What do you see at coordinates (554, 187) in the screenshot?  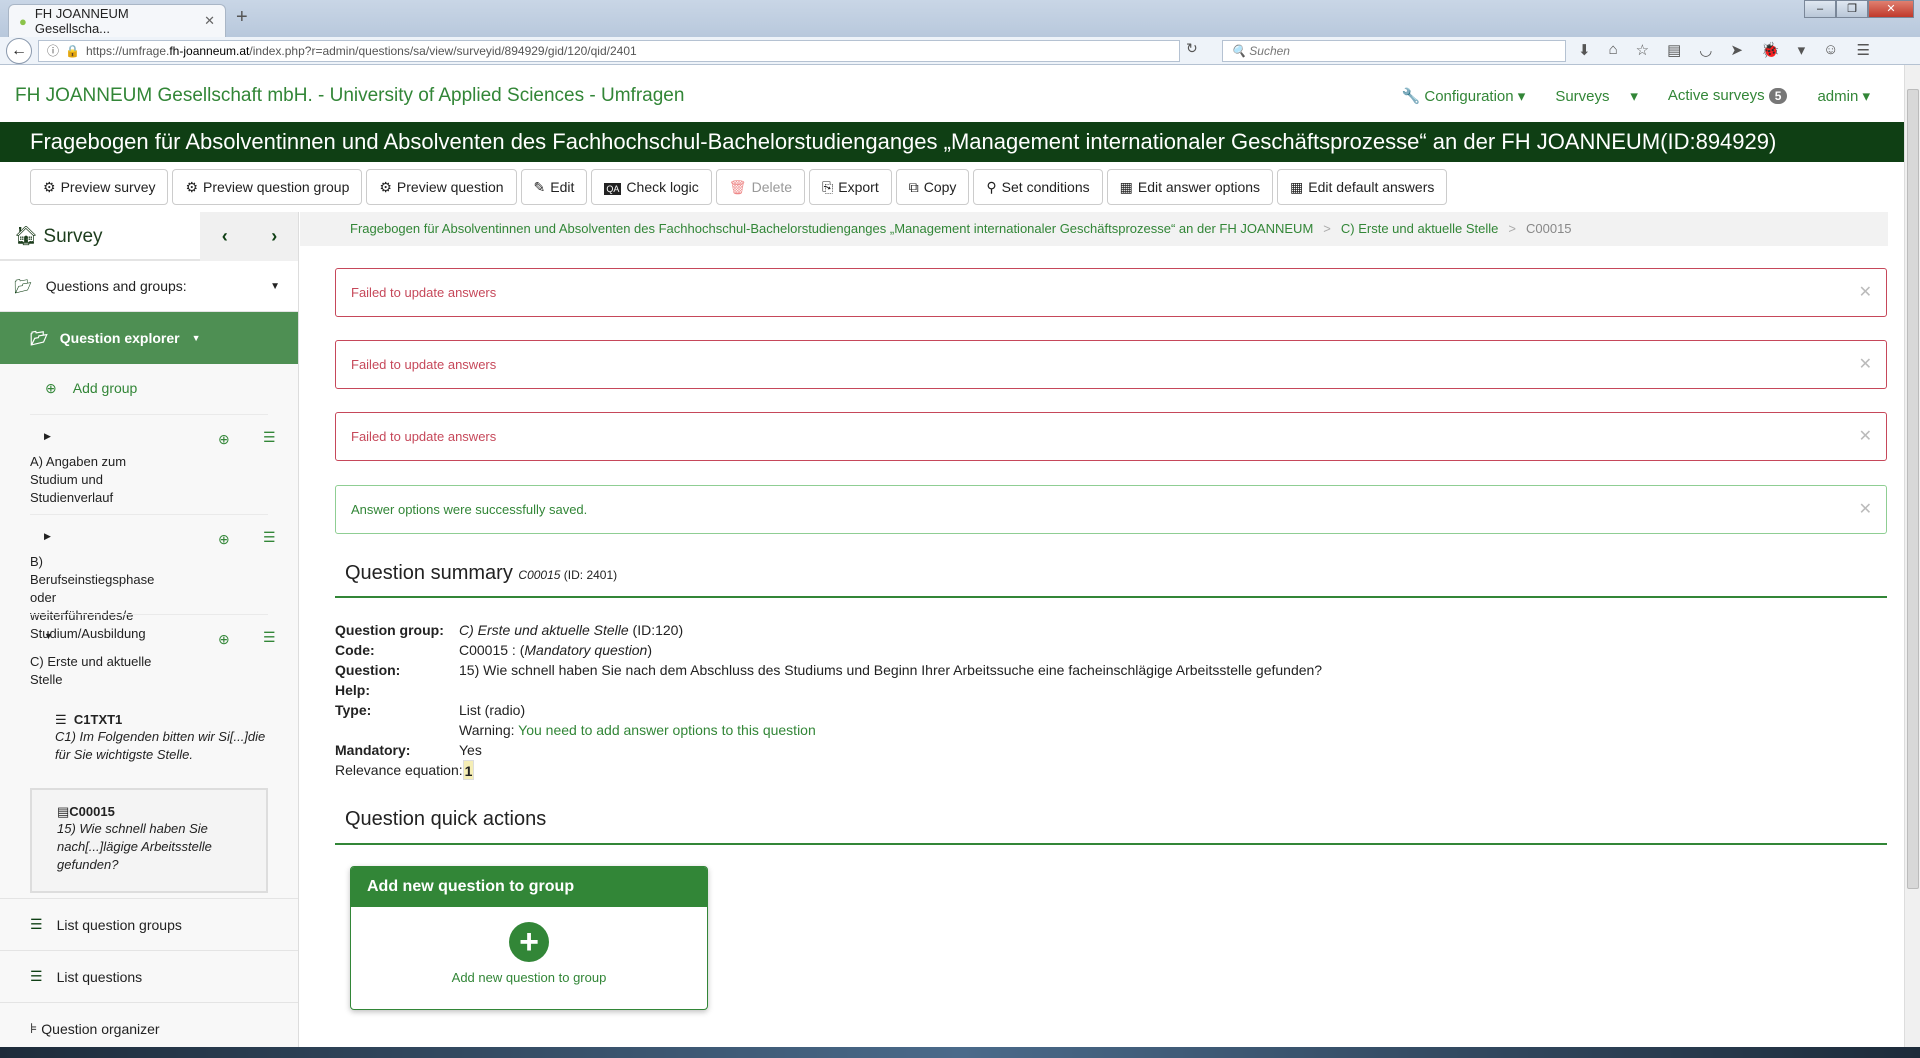 I see `edit-button: ✎ Edit` at bounding box center [554, 187].